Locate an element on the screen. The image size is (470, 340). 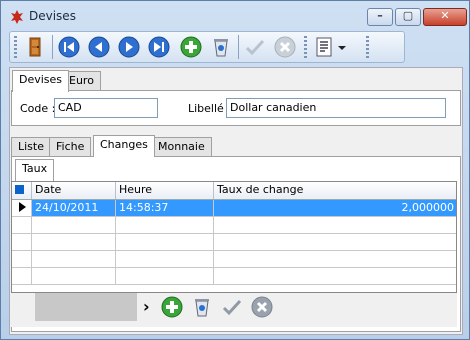
grid-header: Date Heure Taux de change is located at coordinates (234, 191).